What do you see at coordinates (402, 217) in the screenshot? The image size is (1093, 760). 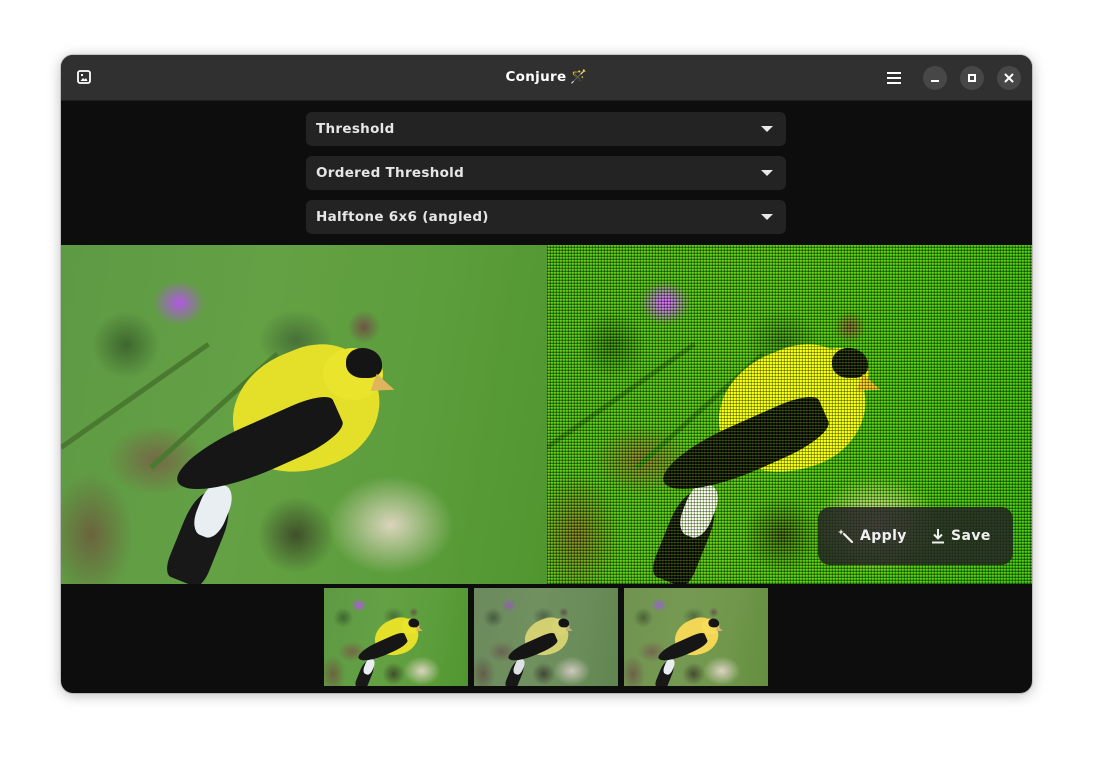 I see `pattern-dropdown-value: Halftone 6x6 (angled)` at bounding box center [402, 217].